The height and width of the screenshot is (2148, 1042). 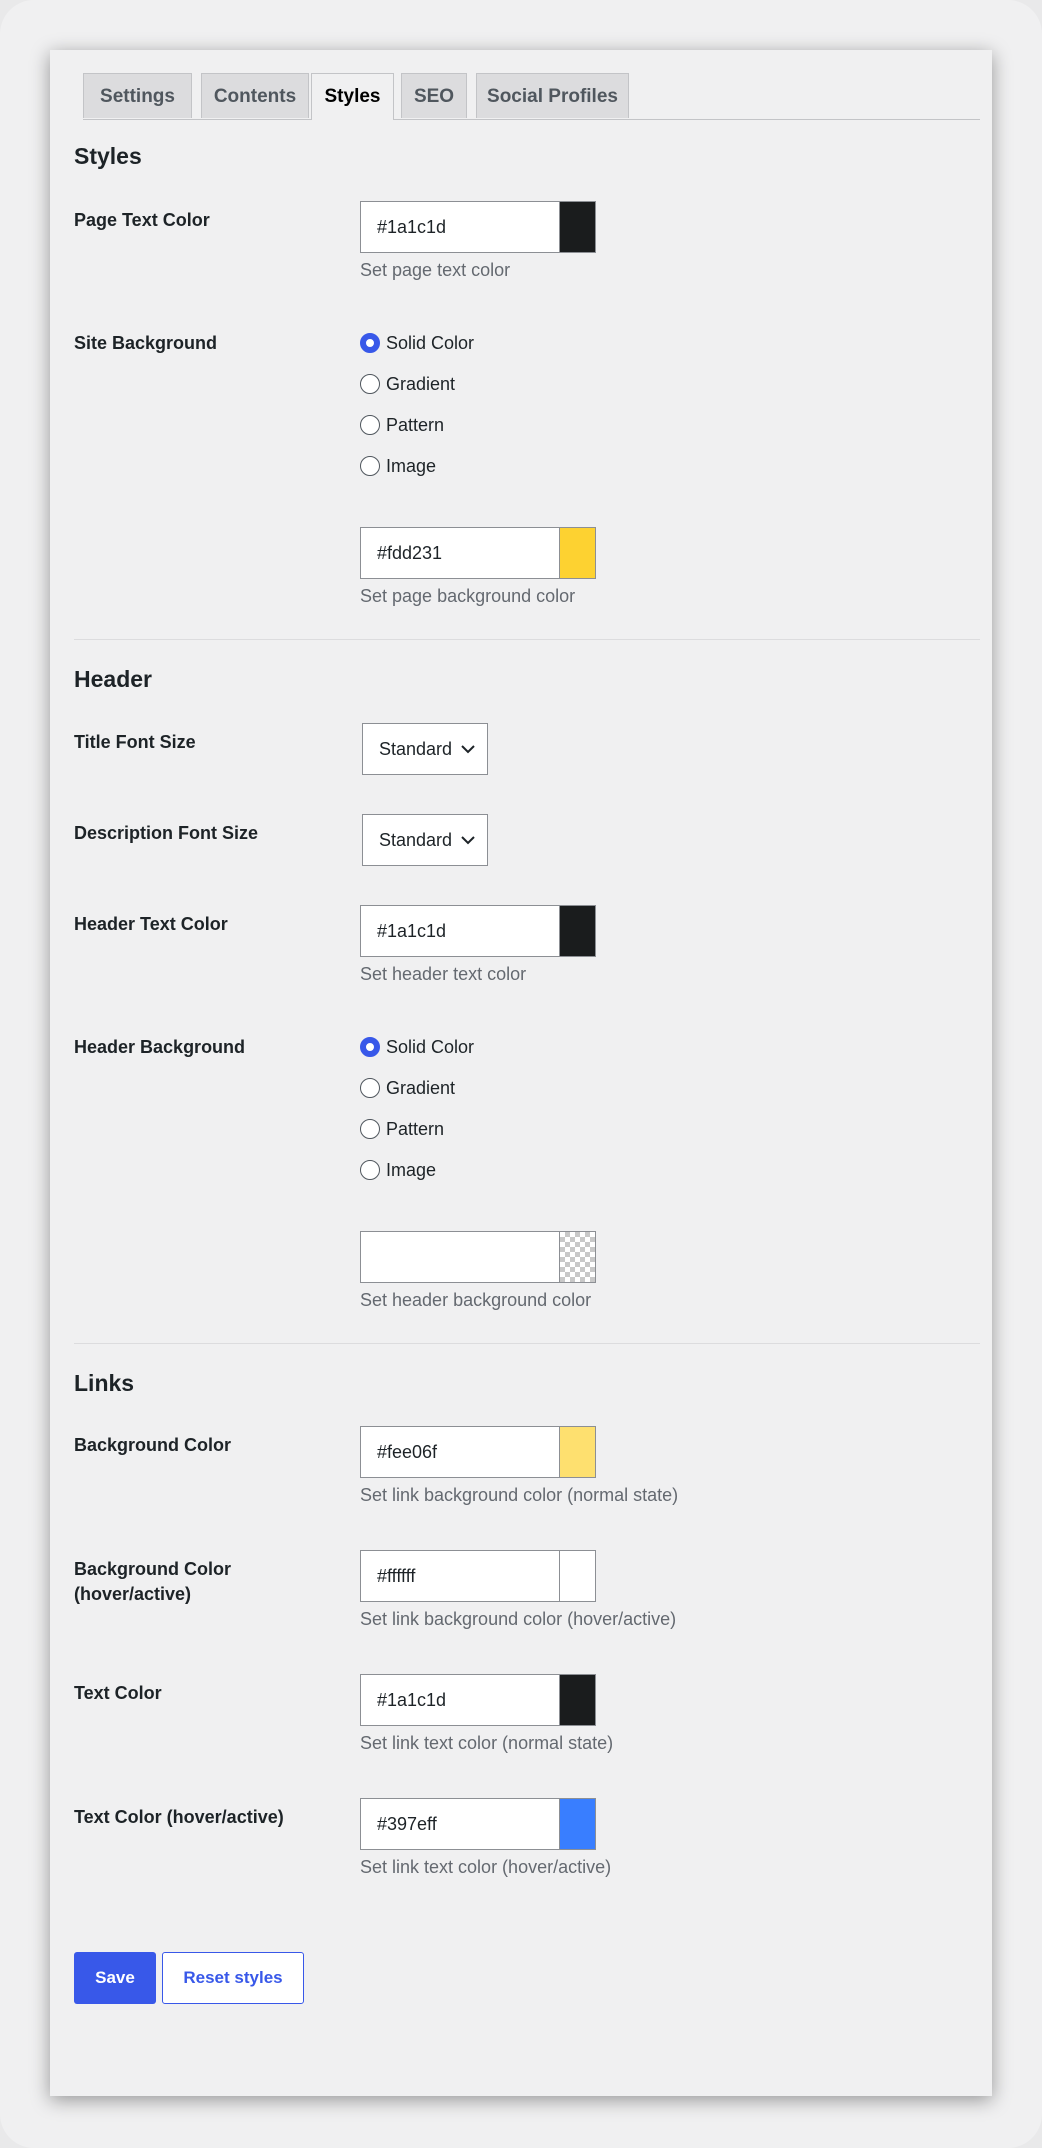 I want to click on save-button: Save, so click(x=115, y=1978).